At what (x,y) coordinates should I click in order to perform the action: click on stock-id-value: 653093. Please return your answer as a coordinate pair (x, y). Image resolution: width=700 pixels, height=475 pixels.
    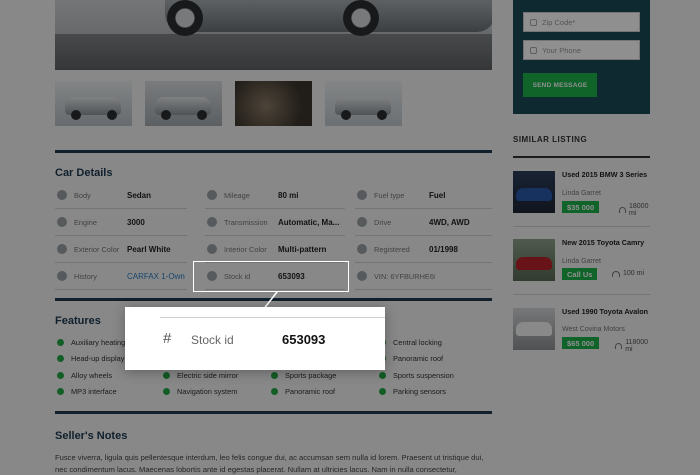
    Looking at the image, I should click on (304, 339).